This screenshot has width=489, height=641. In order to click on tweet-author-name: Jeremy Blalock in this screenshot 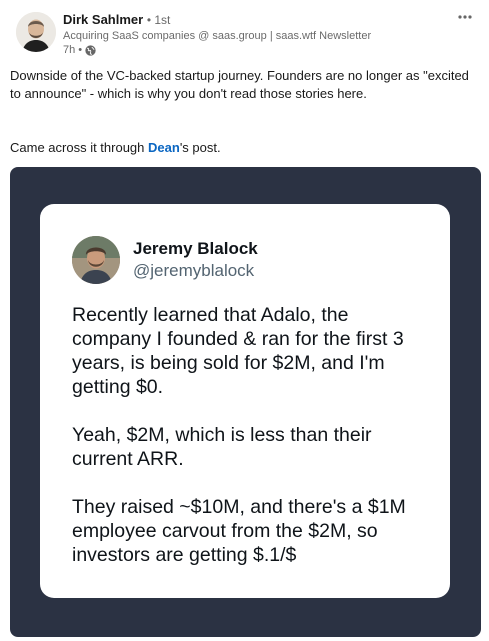, I will do `click(195, 248)`.